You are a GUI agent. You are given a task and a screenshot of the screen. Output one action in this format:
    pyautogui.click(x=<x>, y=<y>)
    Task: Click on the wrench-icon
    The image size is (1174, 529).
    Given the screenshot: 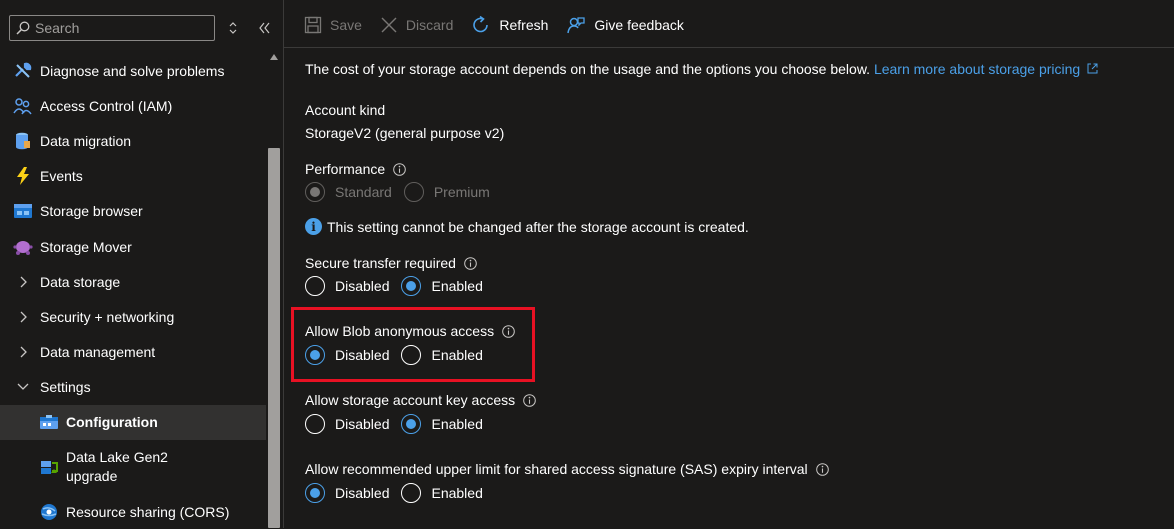 What is the action you would take?
    pyautogui.click(x=23, y=71)
    